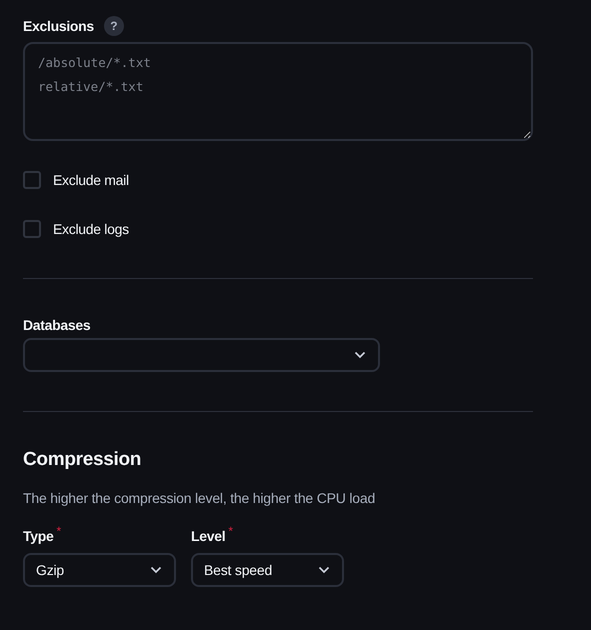 The image size is (591, 630). I want to click on field-label: Level, so click(208, 536).